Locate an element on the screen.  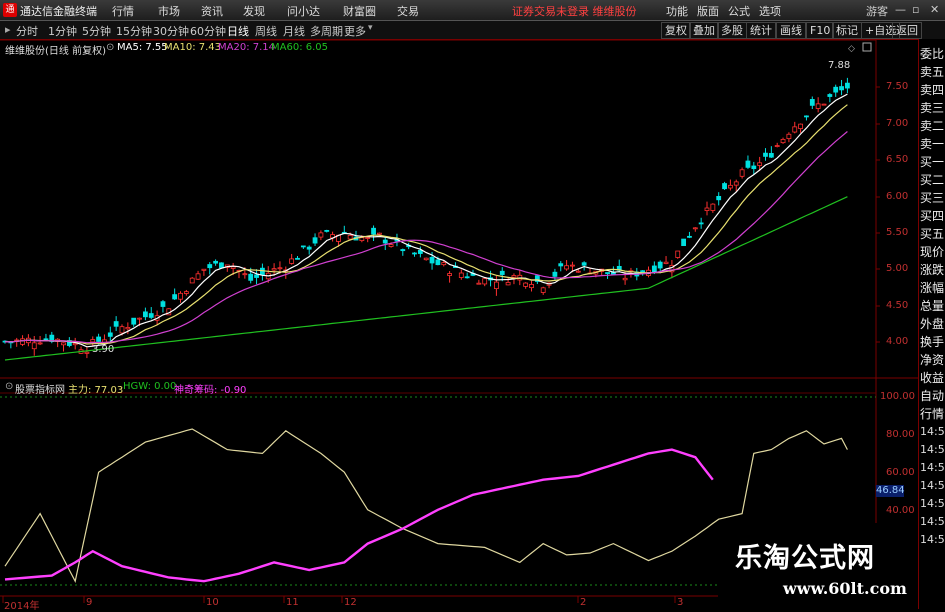
diamond-icon: ◇ is located at coordinates (851, 49).